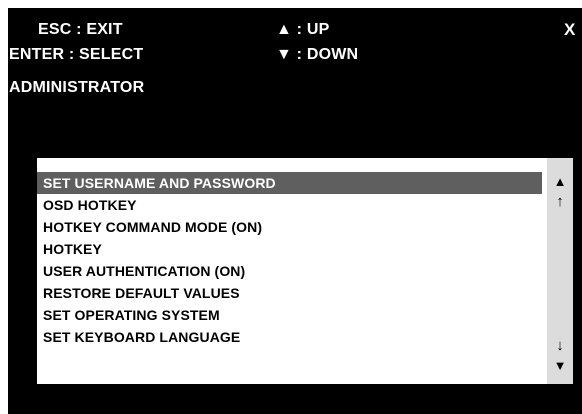 The image size is (582, 414). Describe the element at coordinates (560, 202) in the screenshot. I see `scroll-up-arrow-icon: ↑` at that location.